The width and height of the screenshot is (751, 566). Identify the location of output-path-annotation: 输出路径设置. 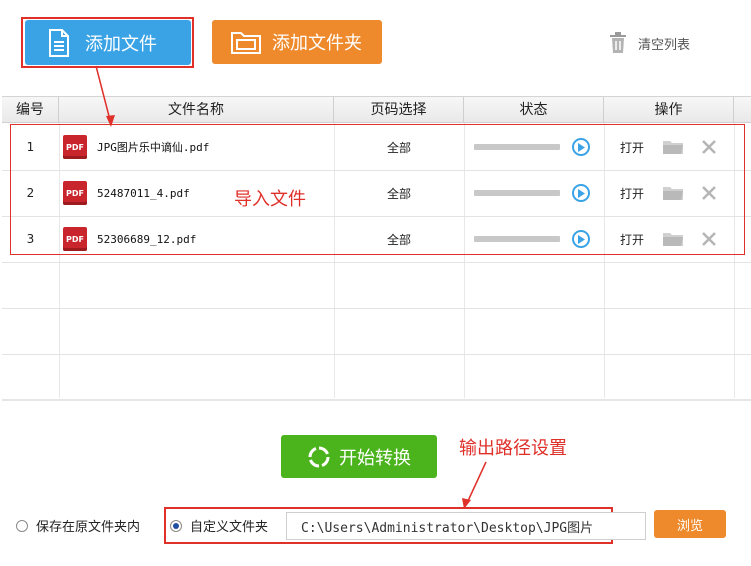
(513, 448).